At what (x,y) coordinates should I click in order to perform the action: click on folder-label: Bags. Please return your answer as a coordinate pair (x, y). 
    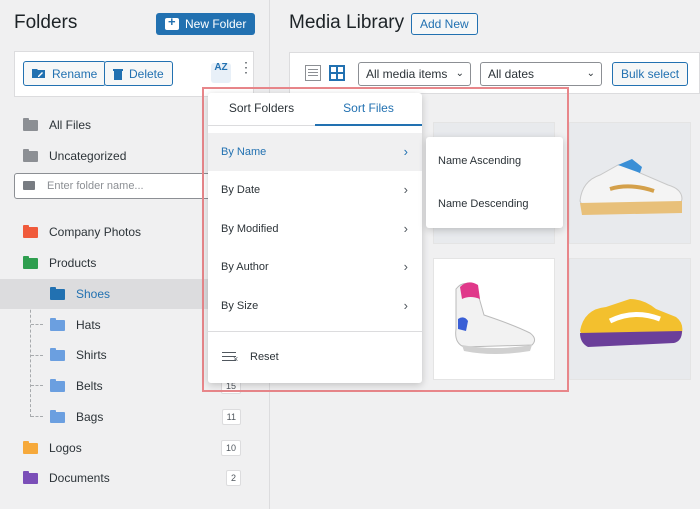
    Looking at the image, I should click on (90, 417).